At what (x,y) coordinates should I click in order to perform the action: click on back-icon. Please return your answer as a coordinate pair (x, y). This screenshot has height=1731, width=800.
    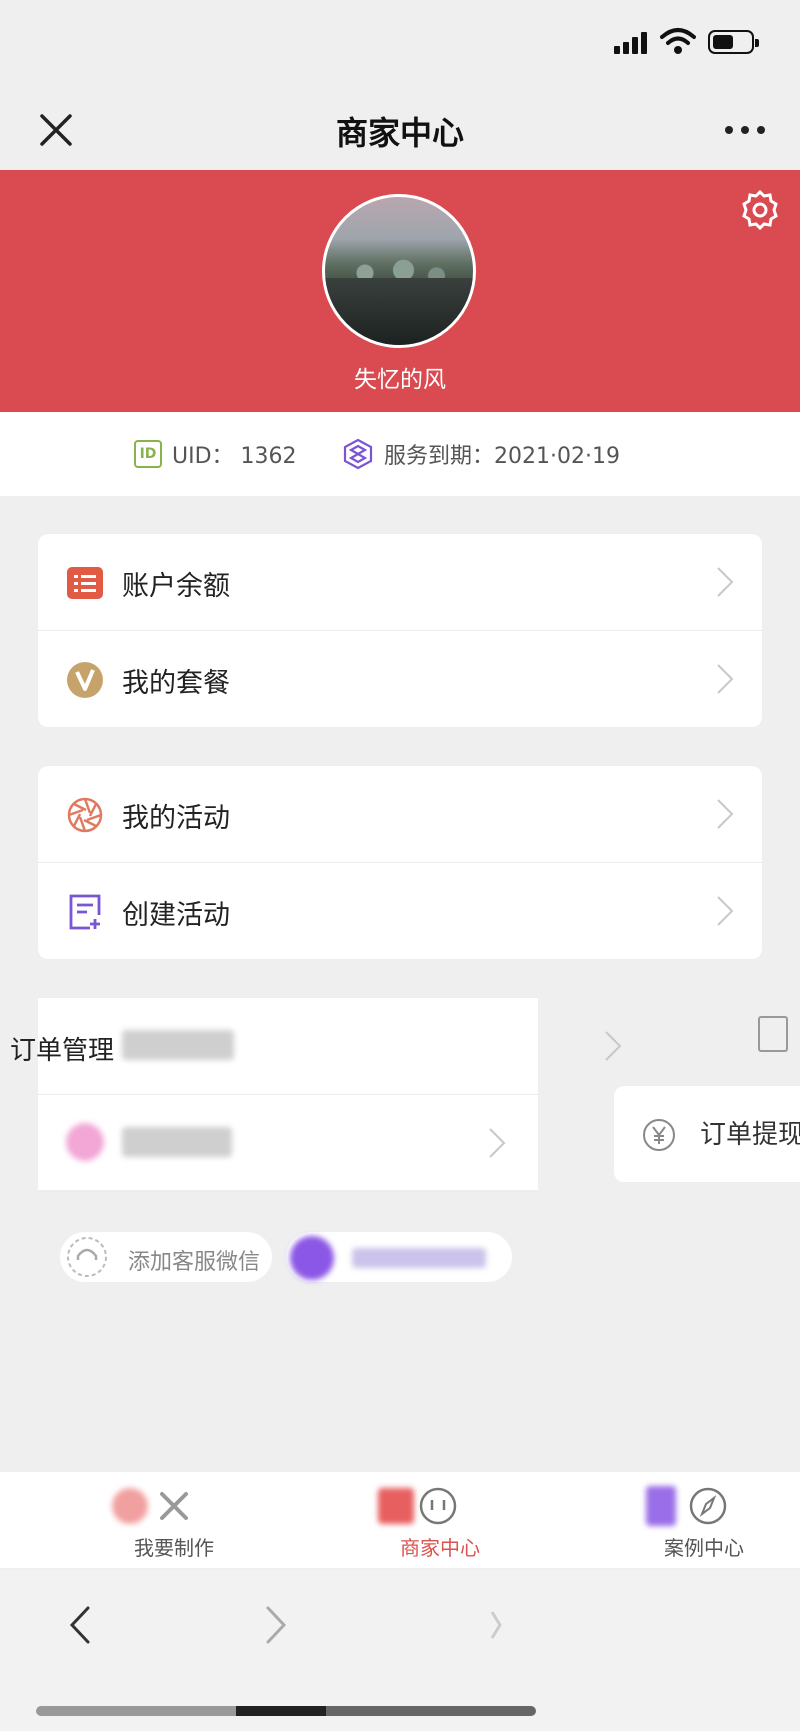
    Looking at the image, I should click on (80, 1625).